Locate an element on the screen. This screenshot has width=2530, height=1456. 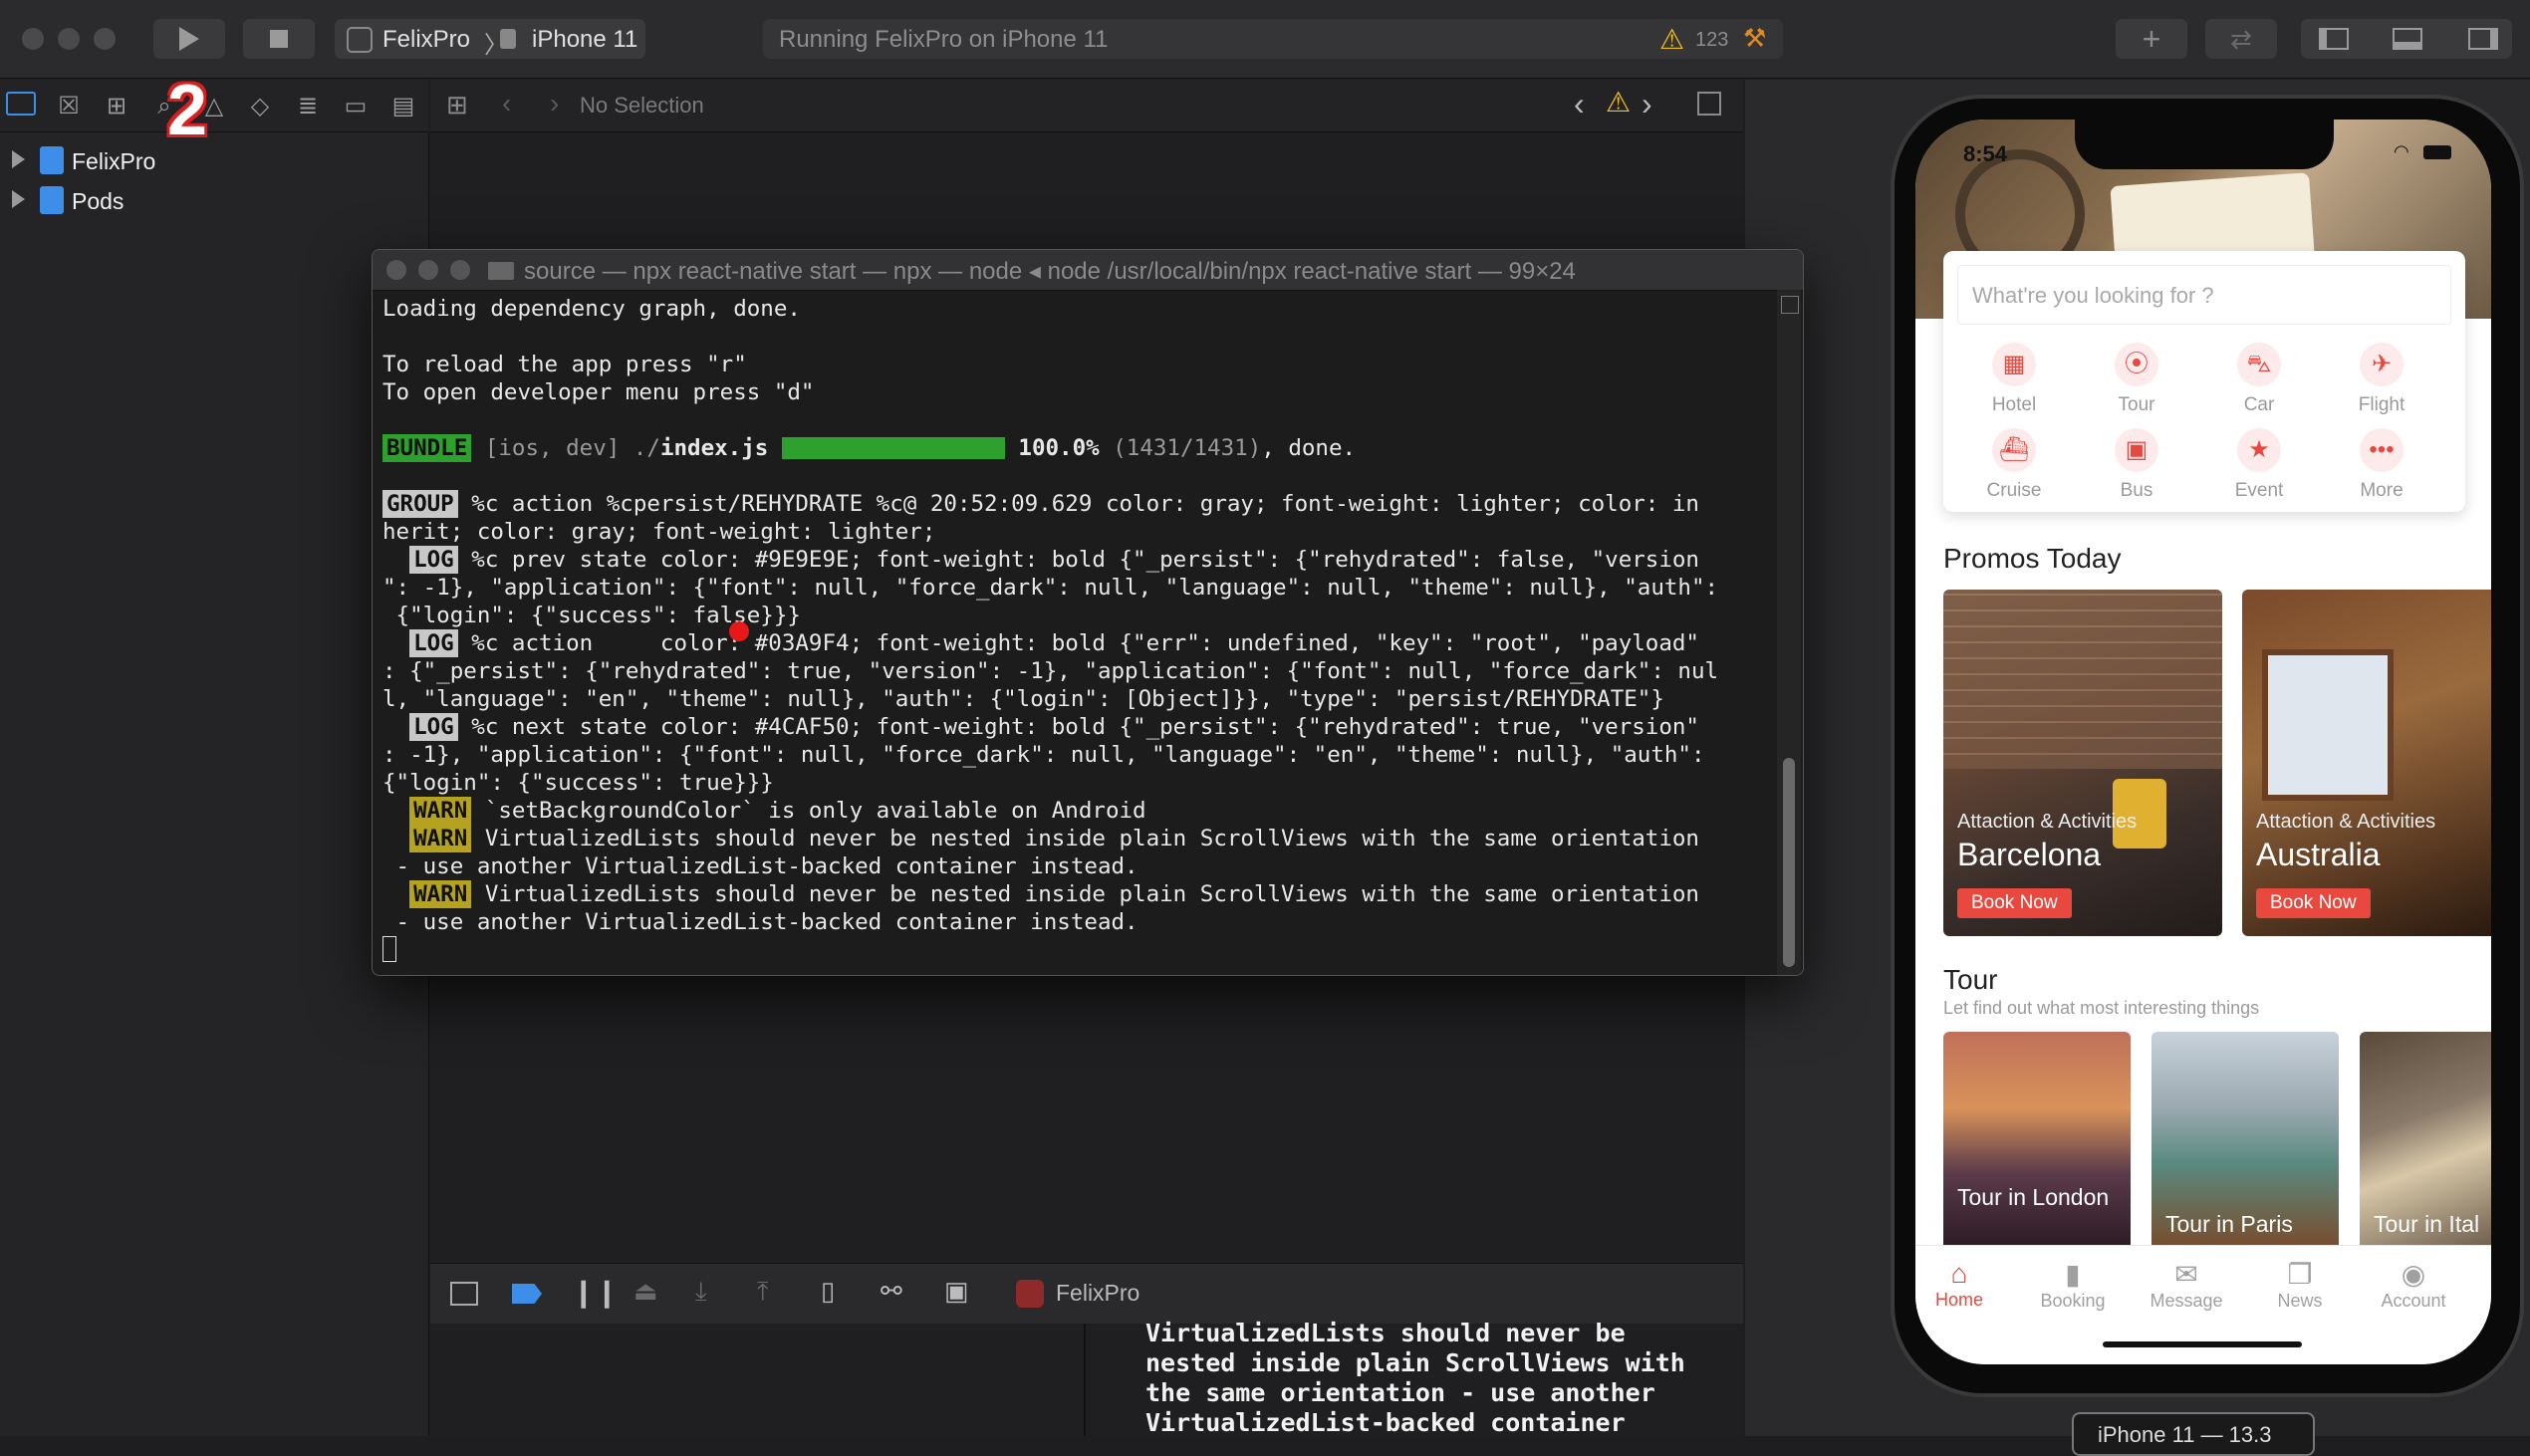
forward-chevron-icon: › is located at coordinates (554, 104).